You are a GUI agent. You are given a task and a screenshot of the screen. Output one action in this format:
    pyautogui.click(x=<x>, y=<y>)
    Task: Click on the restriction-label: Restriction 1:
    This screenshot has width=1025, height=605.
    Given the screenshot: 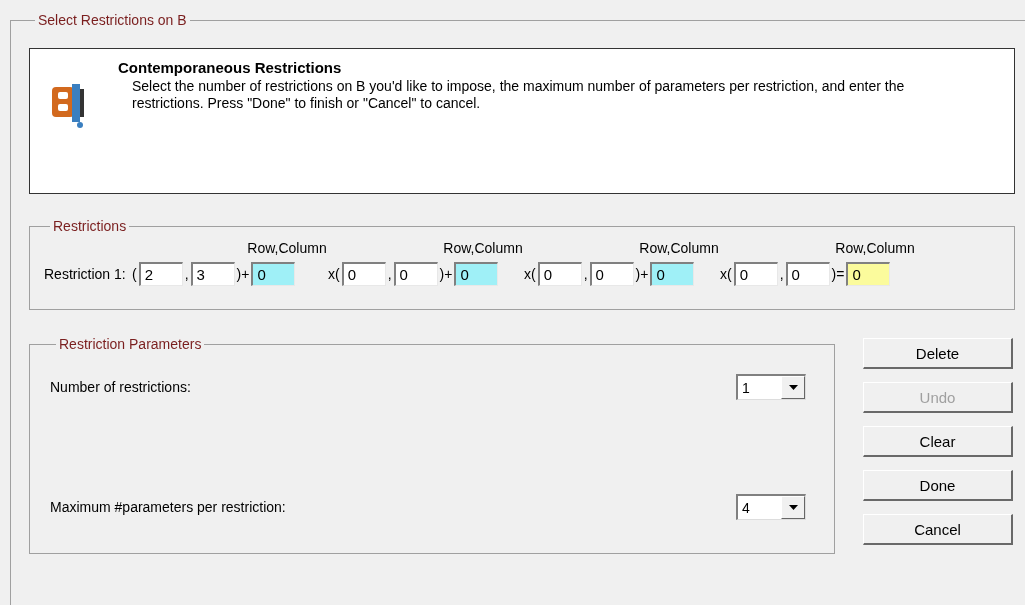 What is the action you would take?
    pyautogui.click(x=85, y=274)
    